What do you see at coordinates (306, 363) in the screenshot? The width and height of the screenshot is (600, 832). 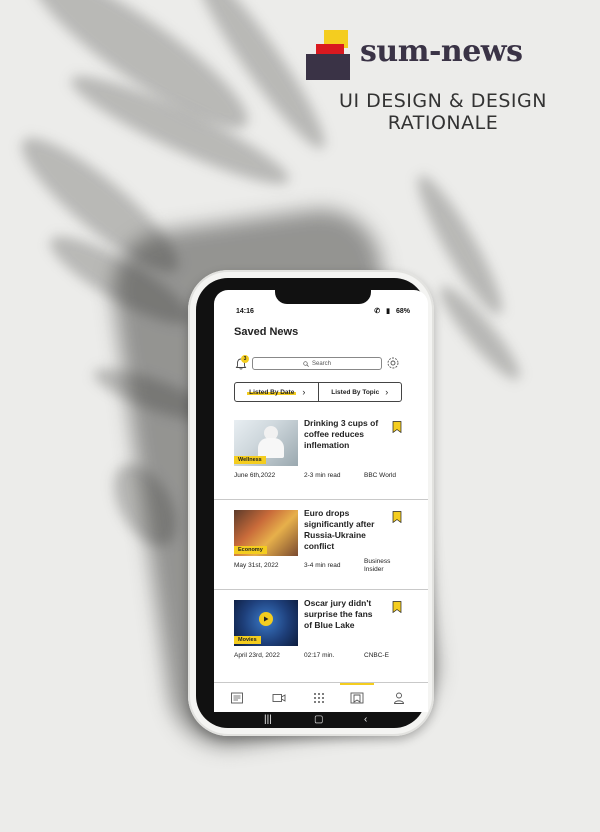 I see `search-icon` at bounding box center [306, 363].